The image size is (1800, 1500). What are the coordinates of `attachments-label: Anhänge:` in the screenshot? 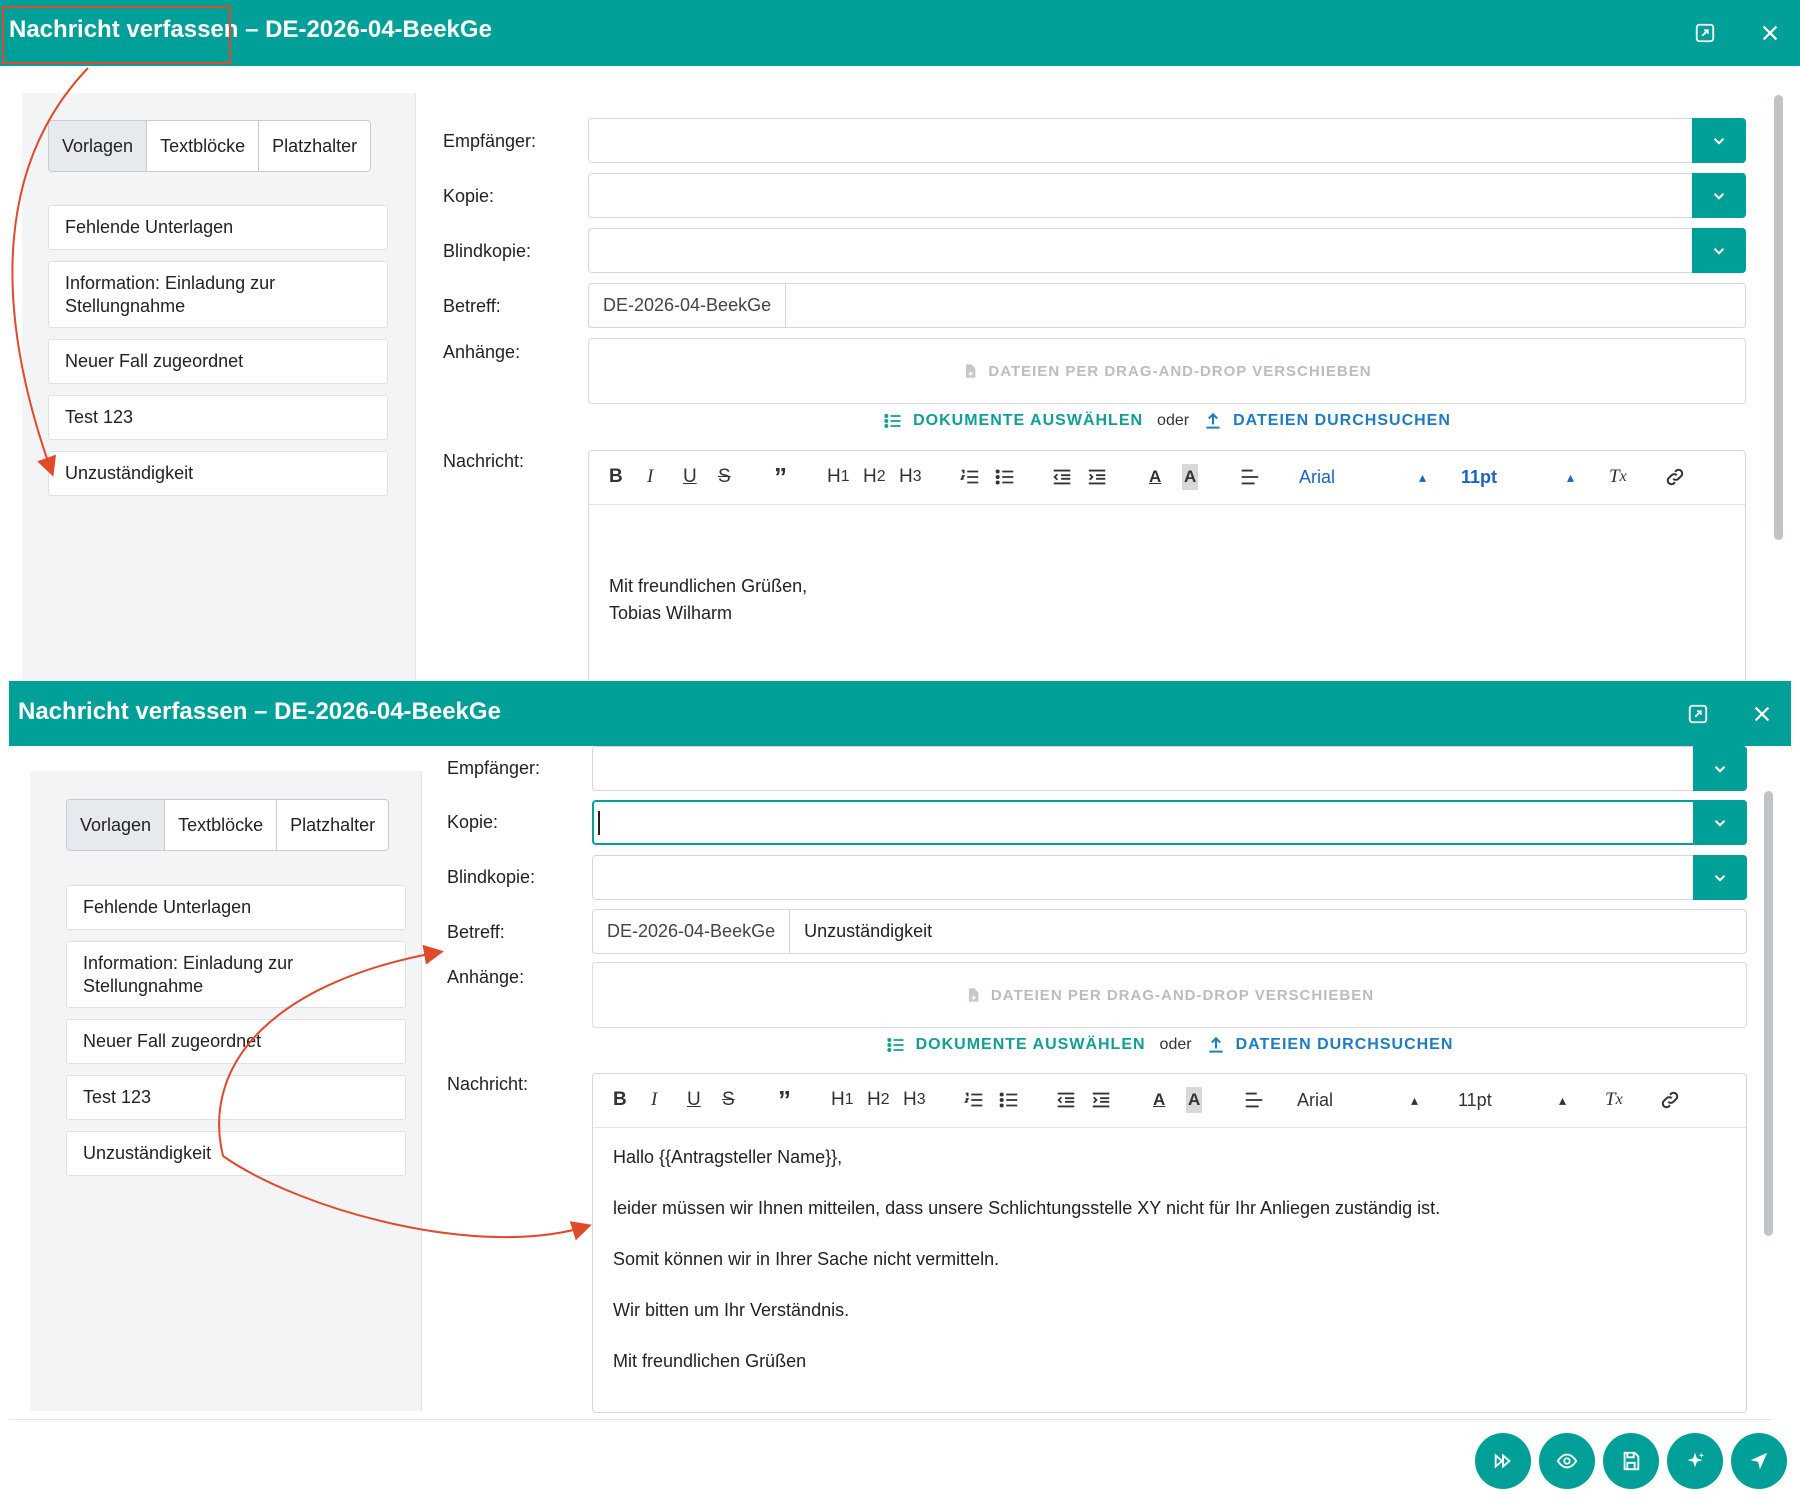 It's located at (486, 977).